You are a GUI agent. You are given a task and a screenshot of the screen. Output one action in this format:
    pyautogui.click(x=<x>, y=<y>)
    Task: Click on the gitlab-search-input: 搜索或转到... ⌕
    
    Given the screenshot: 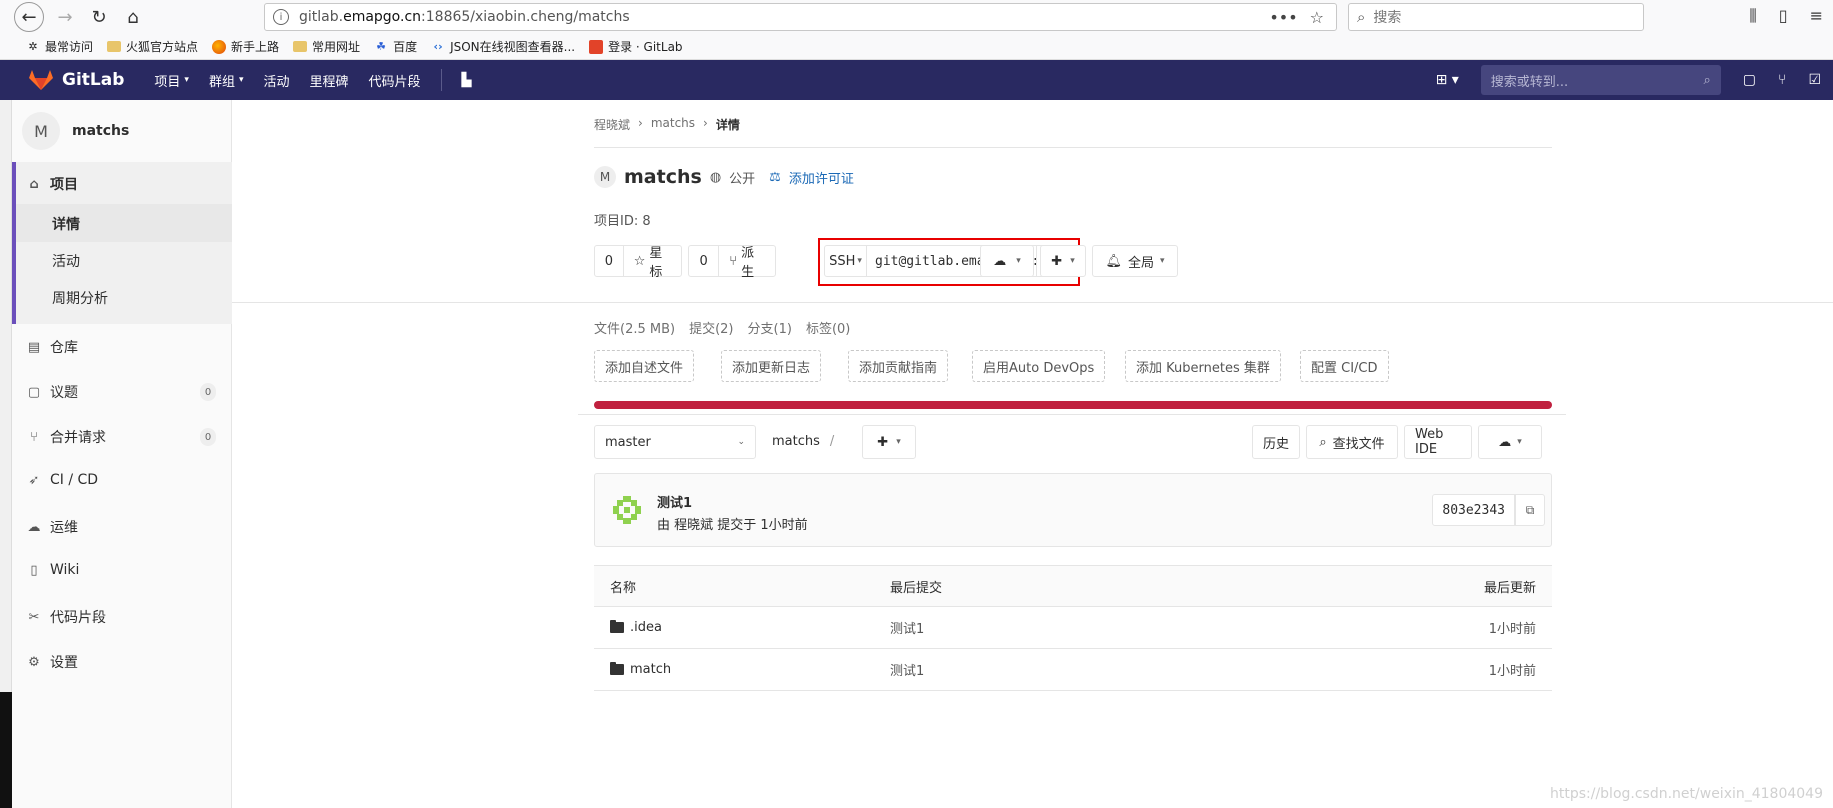 What is the action you would take?
    pyautogui.click(x=1600, y=80)
    